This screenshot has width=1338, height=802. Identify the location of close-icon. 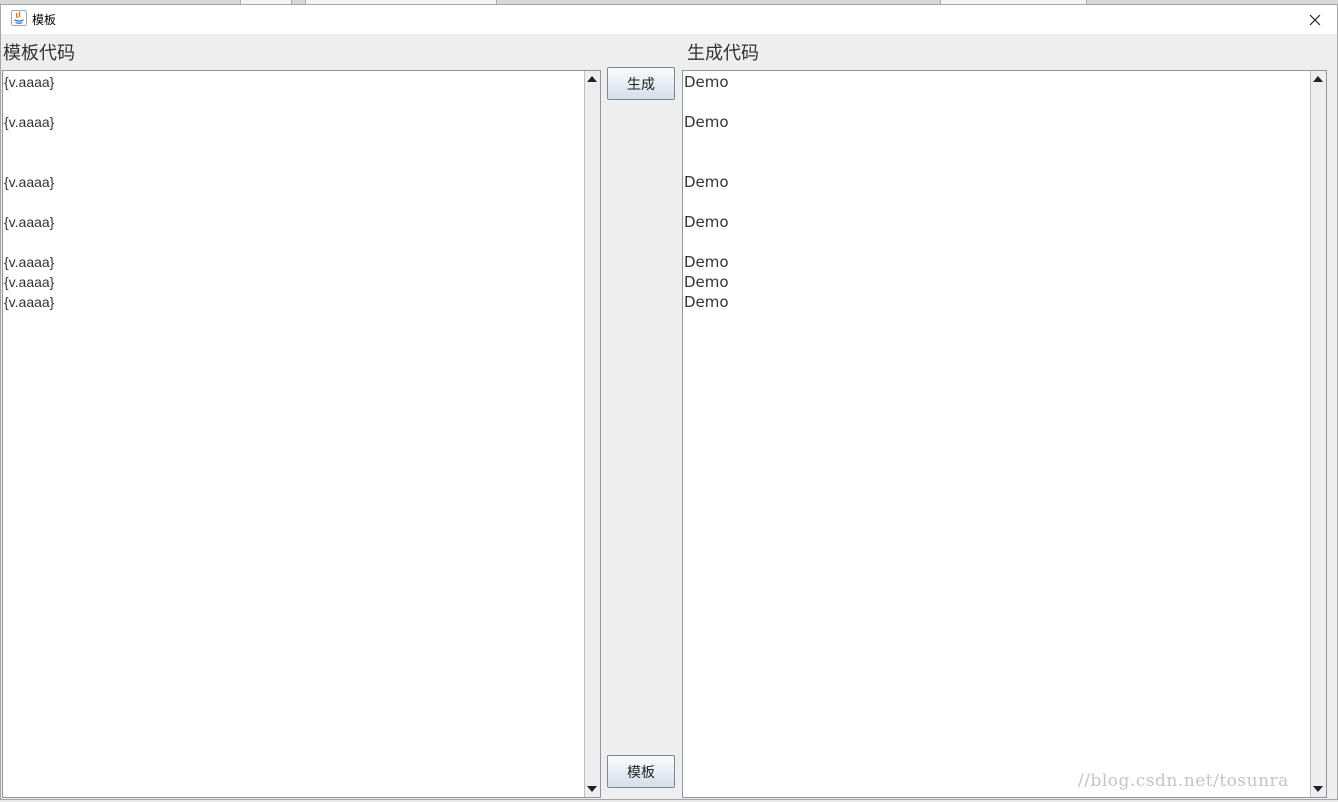
(1315, 20).